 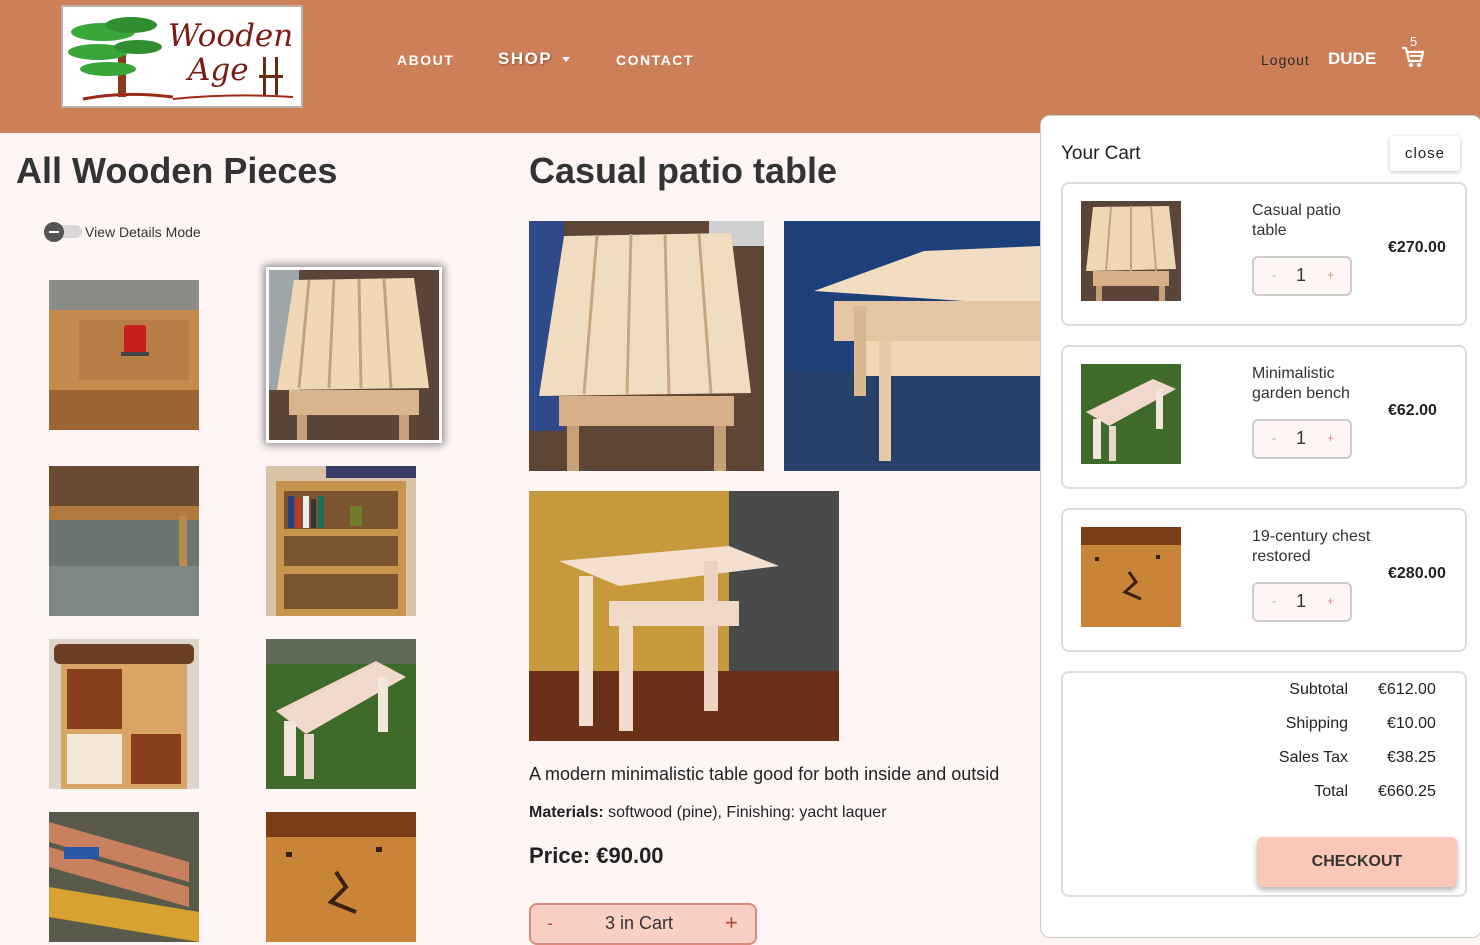 I want to click on materials-label: Materials:, so click(x=566, y=812).